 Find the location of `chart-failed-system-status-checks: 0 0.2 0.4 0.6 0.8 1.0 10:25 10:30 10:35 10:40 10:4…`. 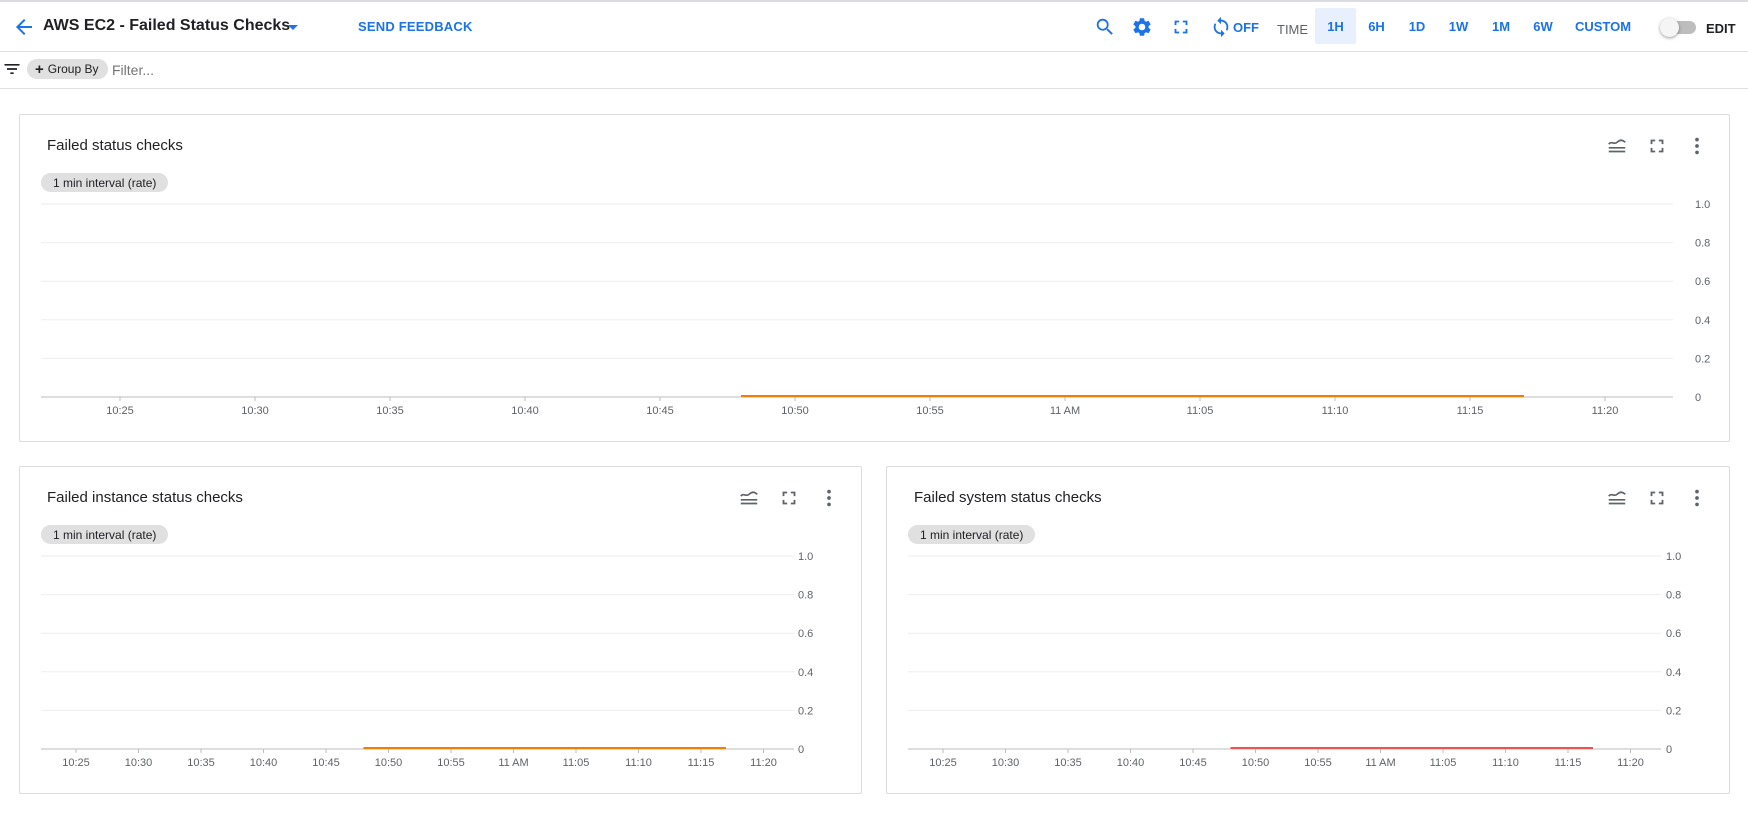

chart-failed-system-status-checks: 0 0.2 0.4 0.6 0.8 1.0 10:25 10:30 10:35 10:40 10:4… is located at coordinates (1294, 660).